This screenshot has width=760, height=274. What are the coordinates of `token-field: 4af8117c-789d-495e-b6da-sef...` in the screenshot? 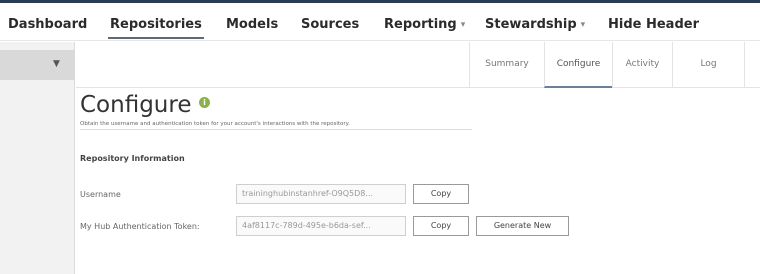 It's located at (321, 226).